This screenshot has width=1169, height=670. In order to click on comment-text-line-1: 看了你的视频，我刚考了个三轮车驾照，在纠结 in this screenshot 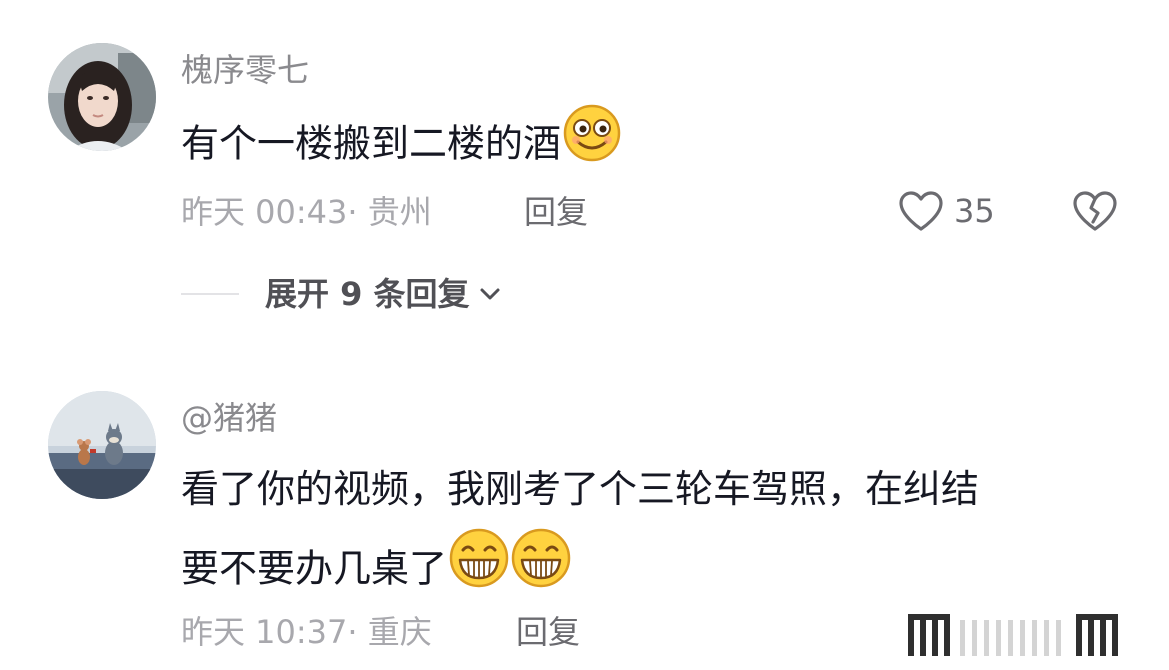, I will do `click(580, 489)`.